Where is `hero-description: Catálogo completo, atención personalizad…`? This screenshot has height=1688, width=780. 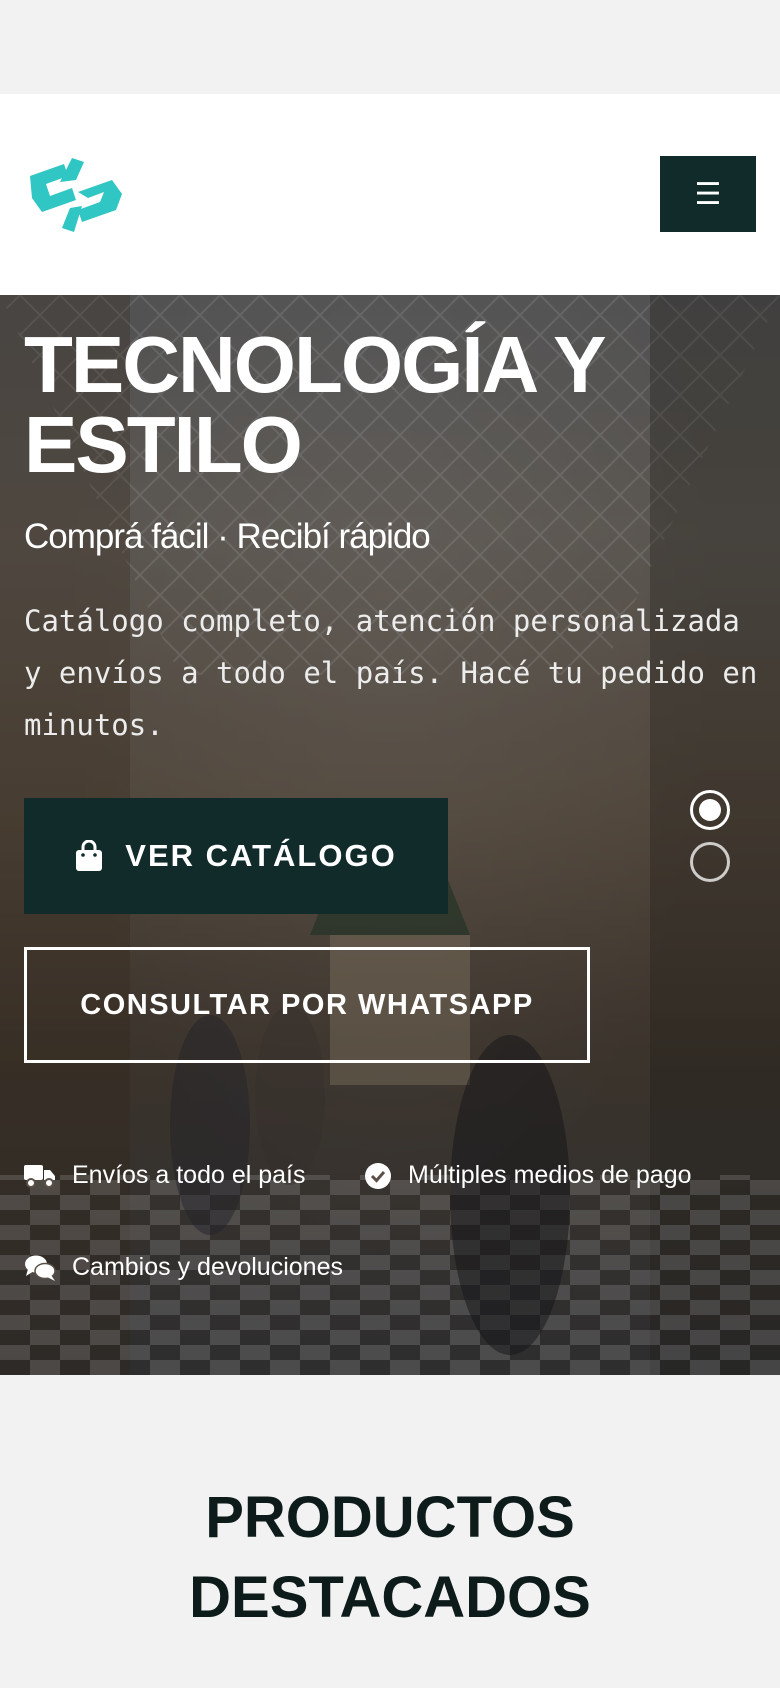
hero-description: Catálogo completo, atención personalizad… is located at coordinates (391, 673).